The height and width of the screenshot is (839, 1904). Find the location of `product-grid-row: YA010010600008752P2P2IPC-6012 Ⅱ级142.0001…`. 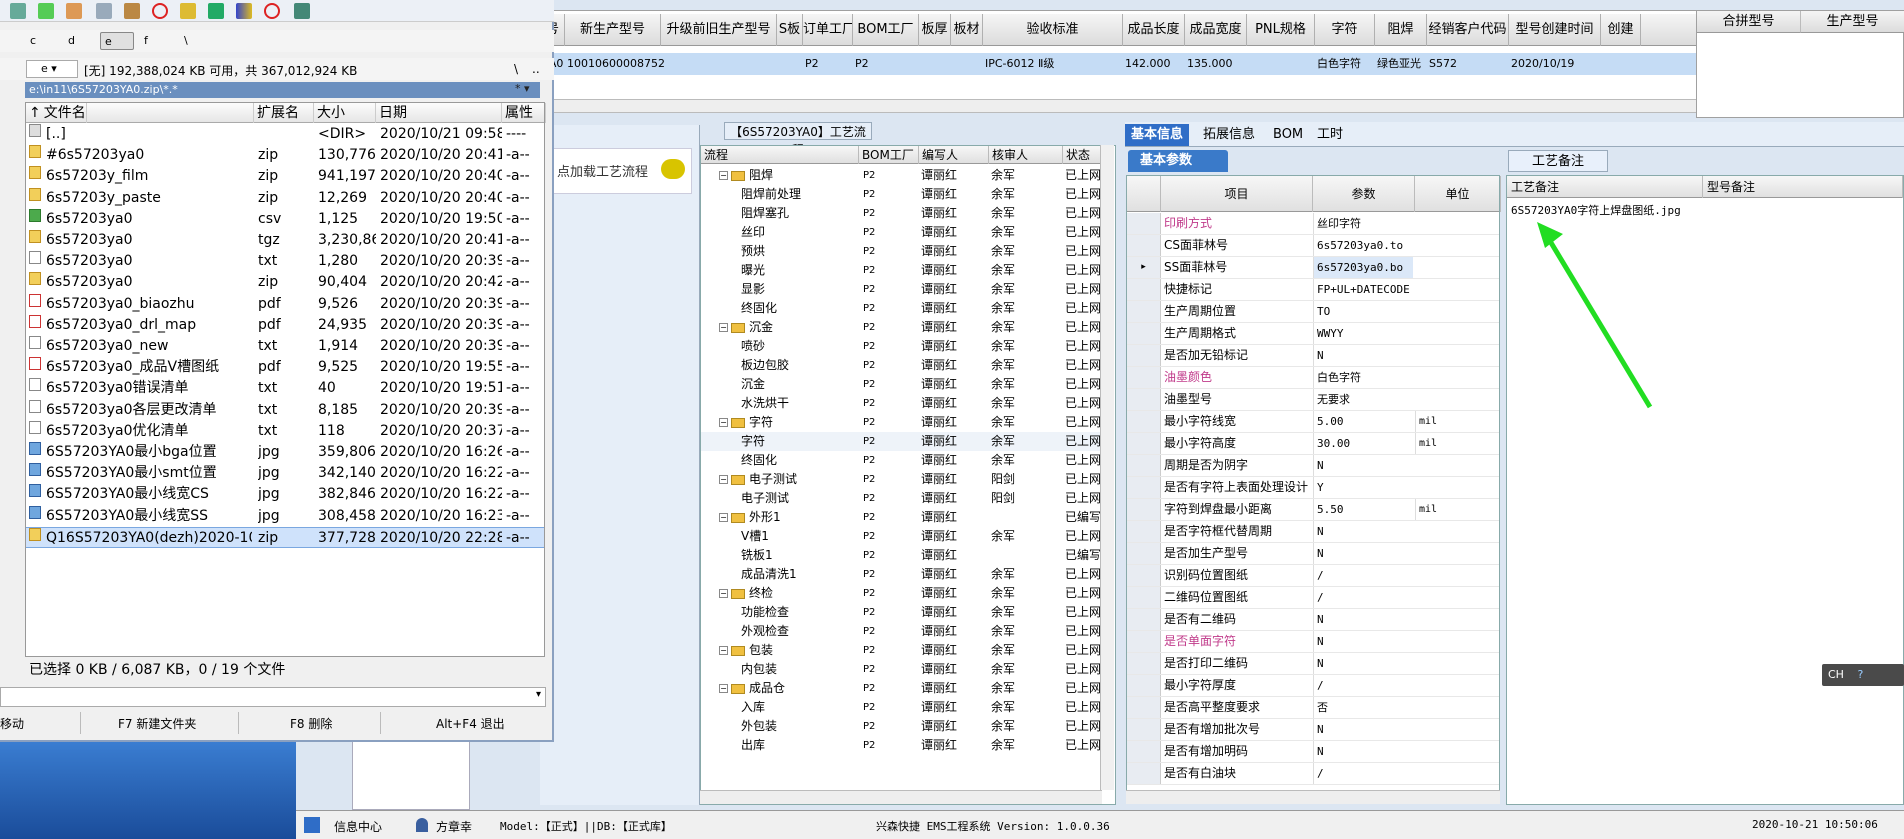

product-grid-row: YA010010600008752P2P2IPC-6012 Ⅱ级142.0001… is located at coordinates (1119, 64).